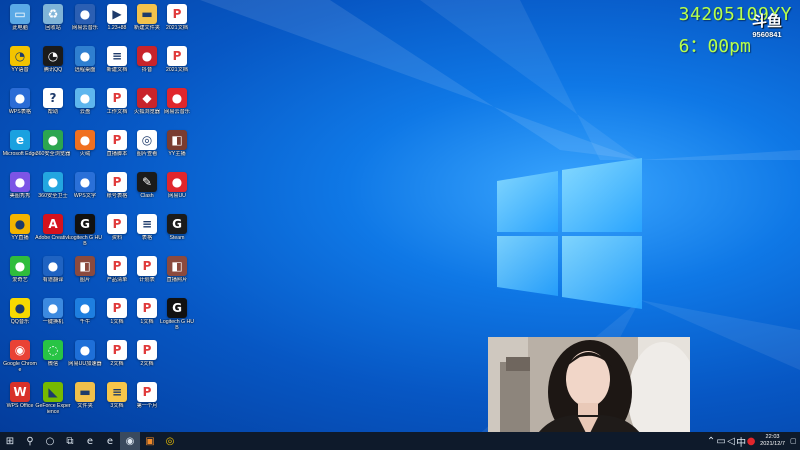 The width and height of the screenshot is (800, 450). I want to click on desktop-shortcut: ● 网易云音乐, so click(177, 106).